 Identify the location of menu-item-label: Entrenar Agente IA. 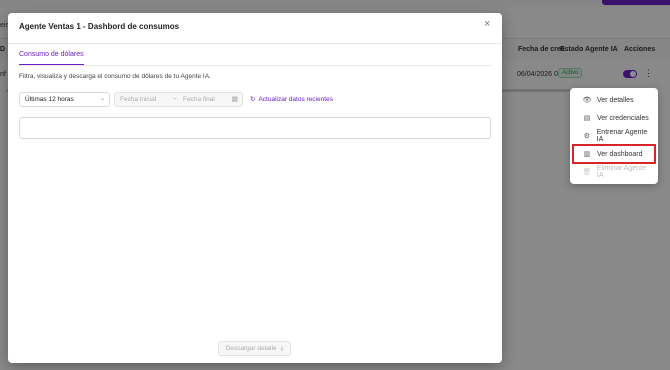
(622, 136).